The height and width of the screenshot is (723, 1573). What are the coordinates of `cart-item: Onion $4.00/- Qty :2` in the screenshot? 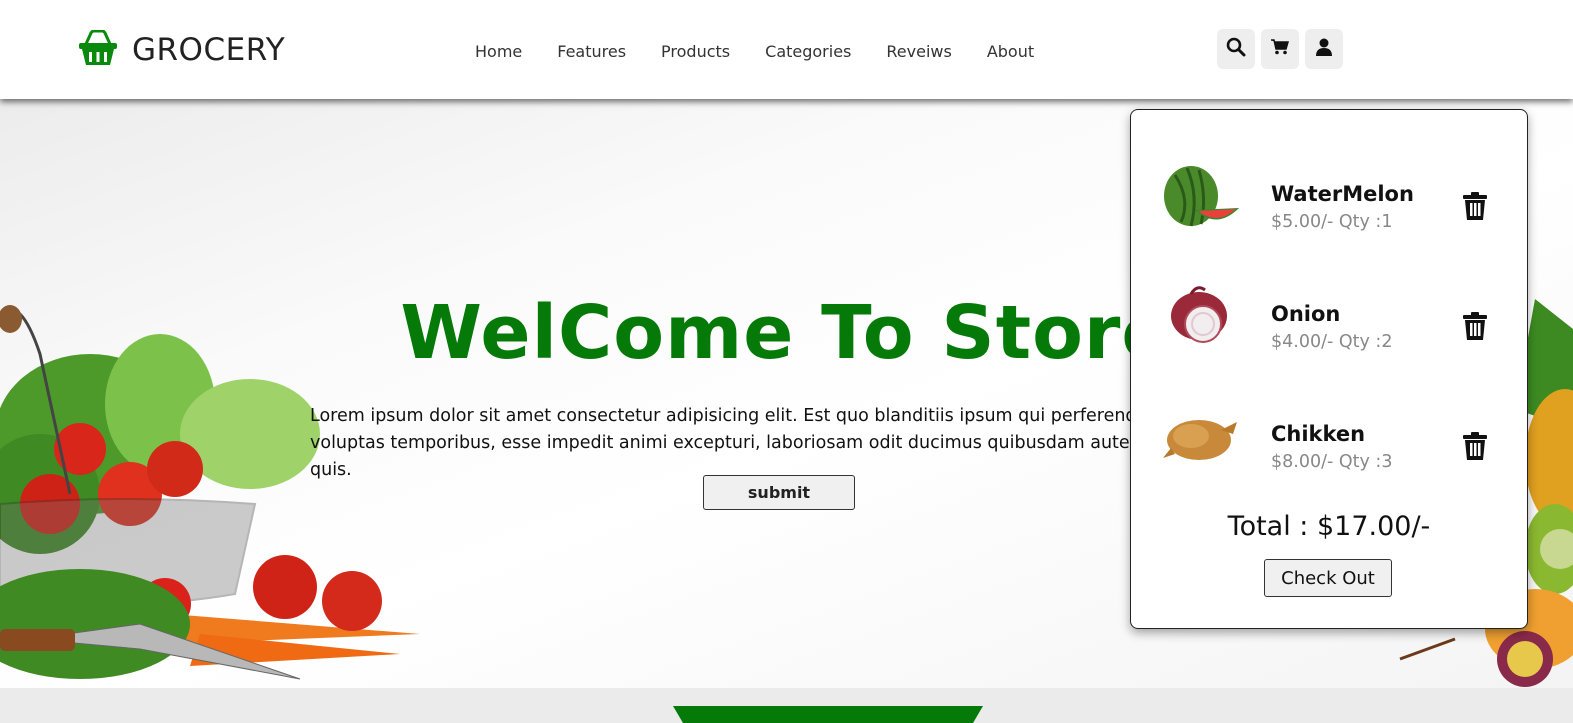 It's located at (1331, 320).